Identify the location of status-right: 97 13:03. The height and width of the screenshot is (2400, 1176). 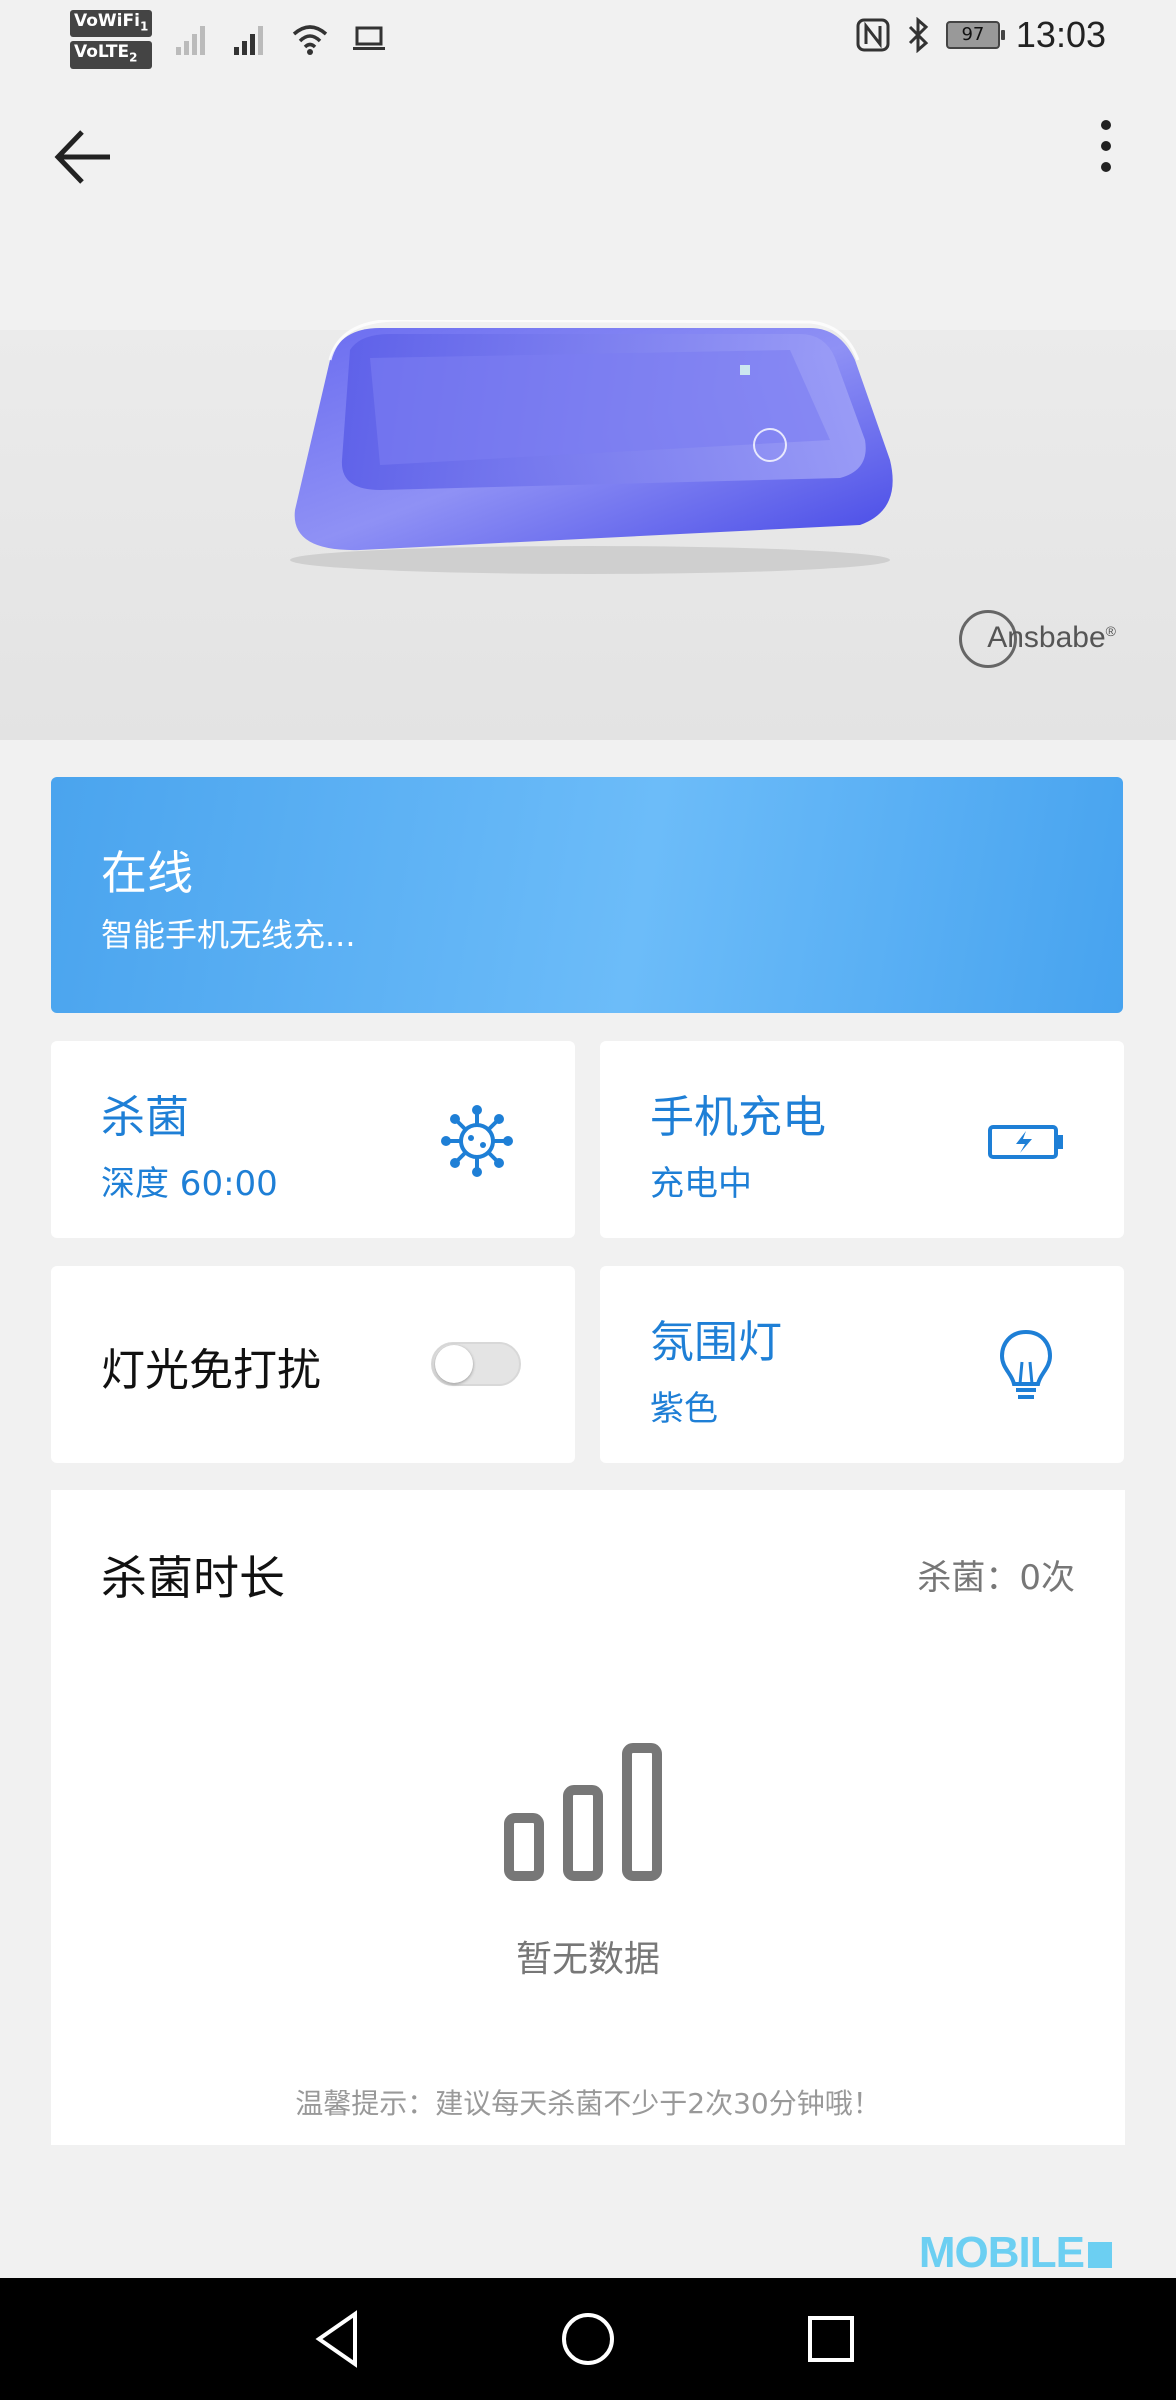
(981, 35).